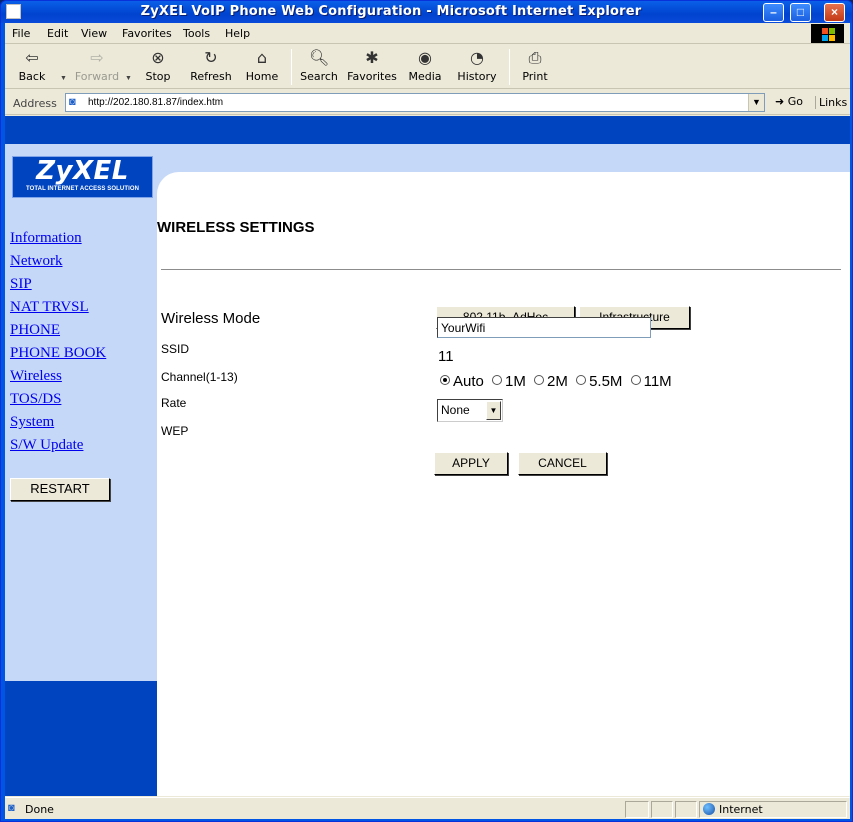 This screenshot has width=853, height=822. What do you see at coordinates (501, 269) in the screenshot?
I see `divider` at bounding box center [501, 269].